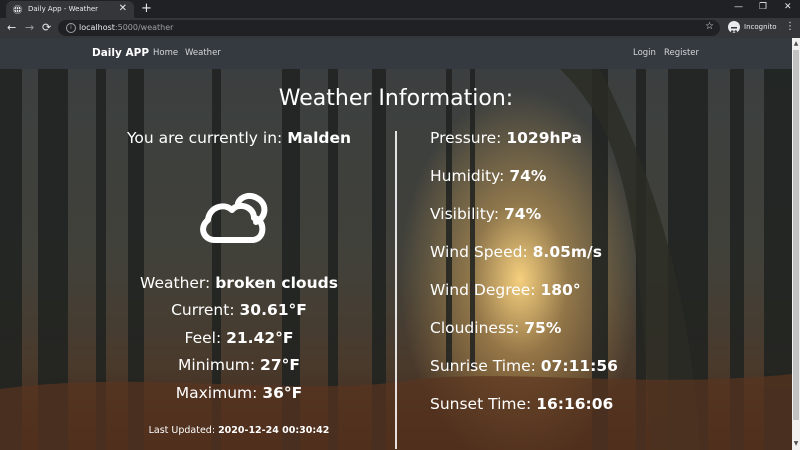  Describe the element at coordinates (396, 98) in the screenshot. I see `page-heading: Weather Information:` at that location.